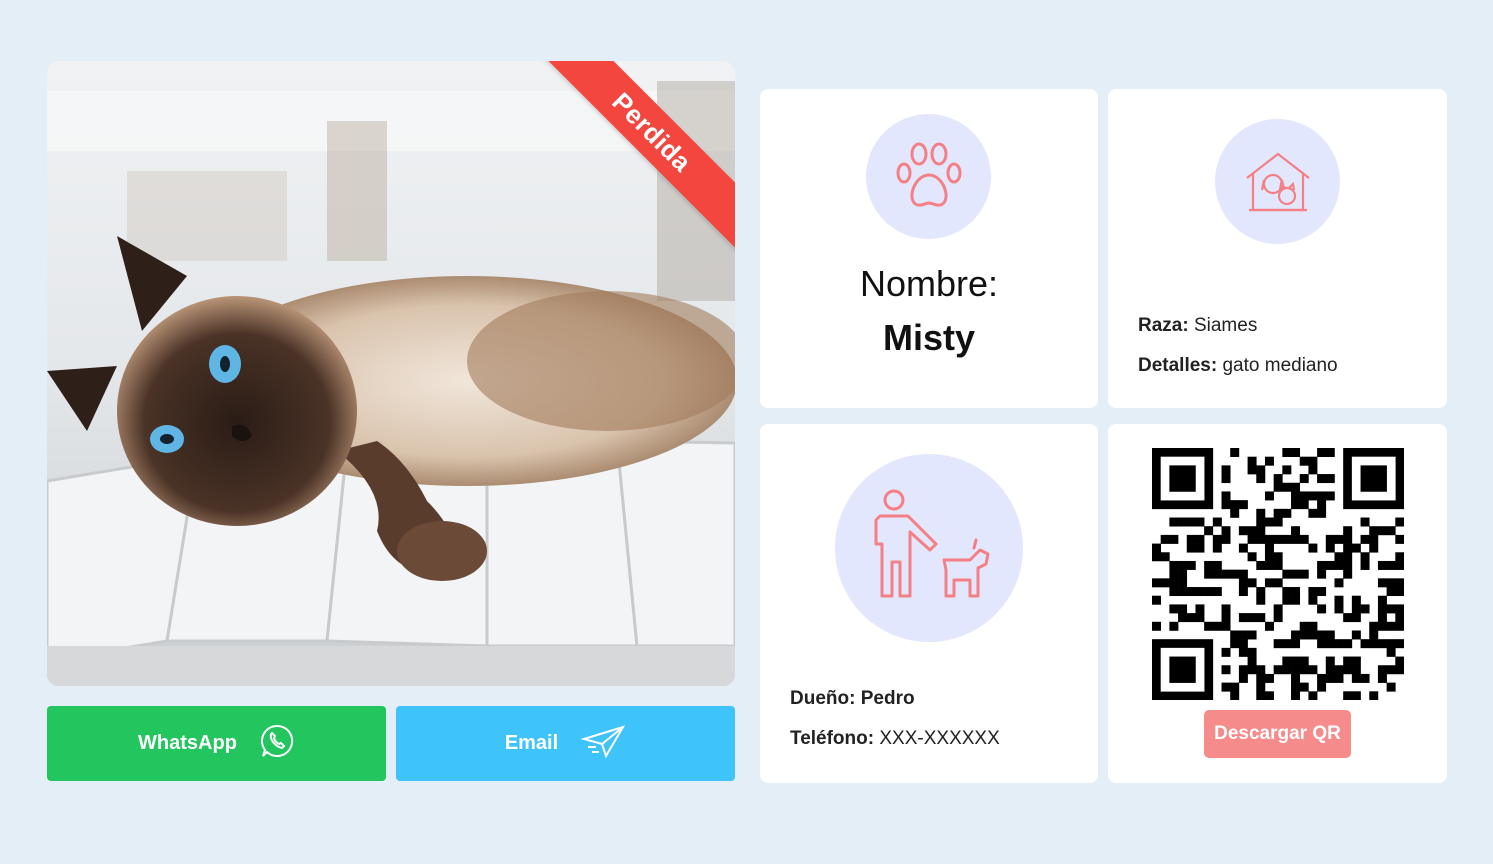 Image resolution: width=1493 pixels, height=864 pixels. Describe the element at coordinates (1277, 181) in the screenshot. I see `pet-house-icon` at that location.